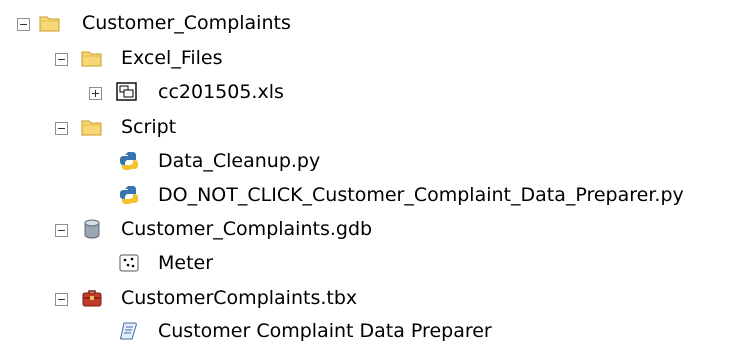  I want to click on node-label: Customer_Complaints.gdb, so click(247, 229).